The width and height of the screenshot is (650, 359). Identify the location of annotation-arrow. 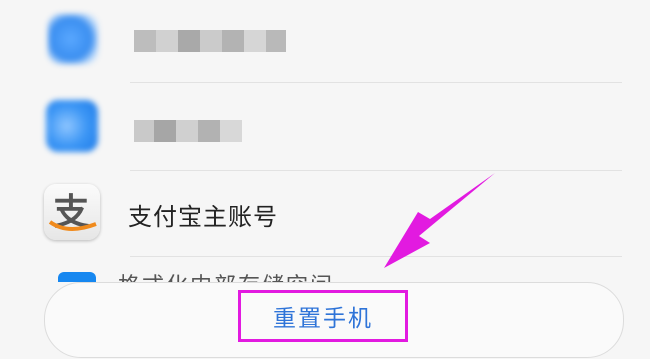
(439, 220).